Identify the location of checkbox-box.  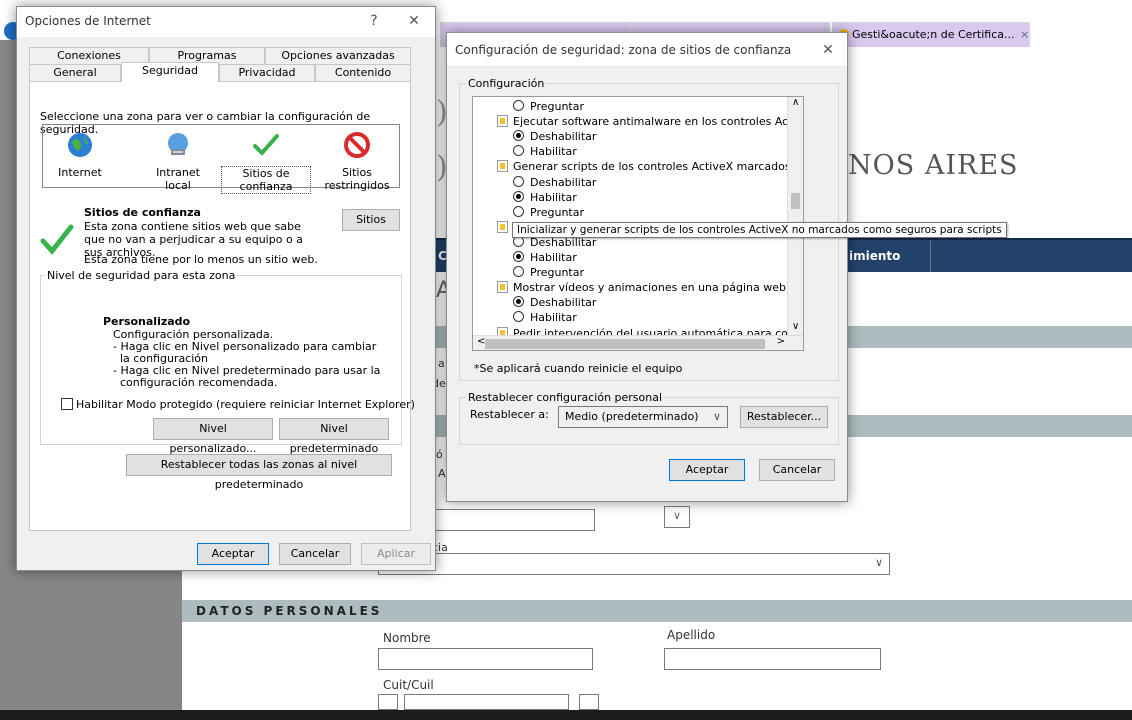
(67, 404).